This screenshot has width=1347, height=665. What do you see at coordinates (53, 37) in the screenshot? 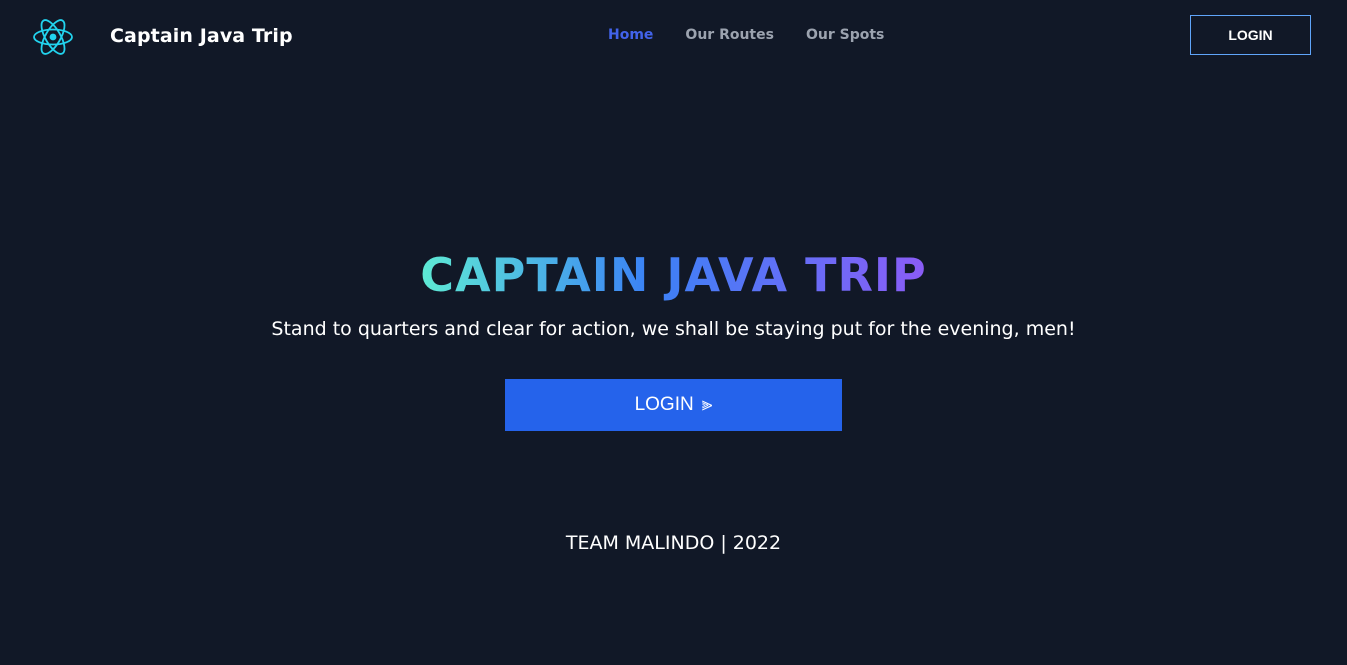
I see `react-atom-icon` at bounding box center [53, 37].